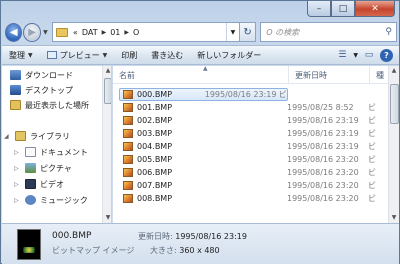  What do you see at coordinates (90, 32) in the screenshot?
I see `breadcrumb-dat: DAT` at bounding box center [90, 32].